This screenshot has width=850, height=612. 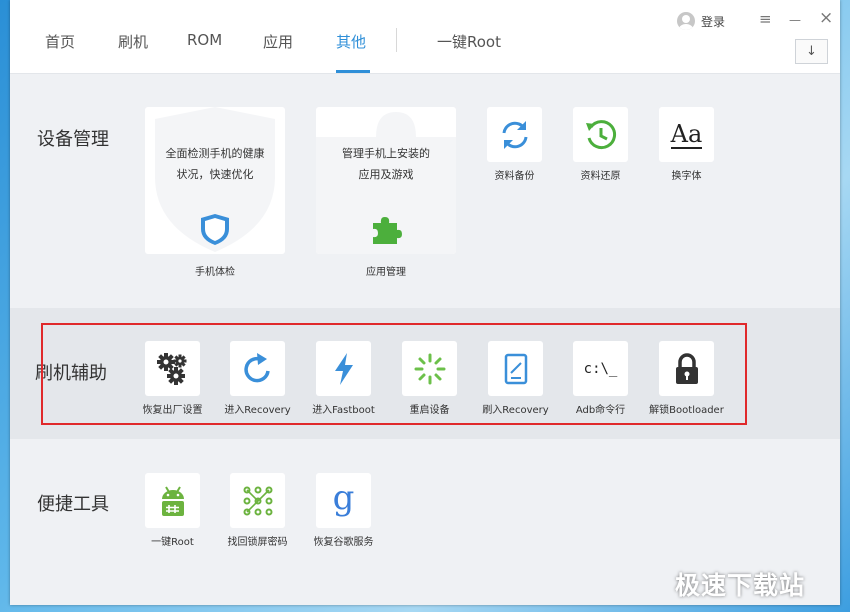 I want to click on tab-apps: 应用, so click(x=278, y=41).